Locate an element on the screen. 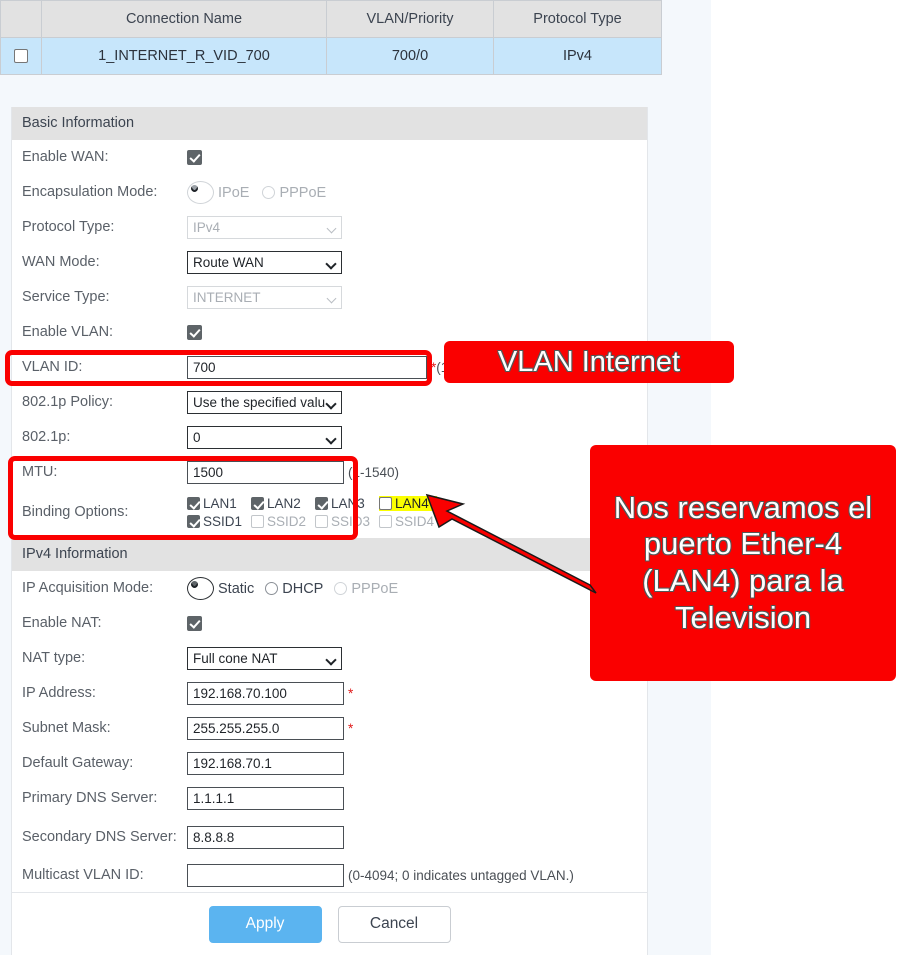 The height and width of the screenshot is (955, 911). label-multicast-vlan-id: Multicast VLAN ID: is located at coordinates (83, 875).